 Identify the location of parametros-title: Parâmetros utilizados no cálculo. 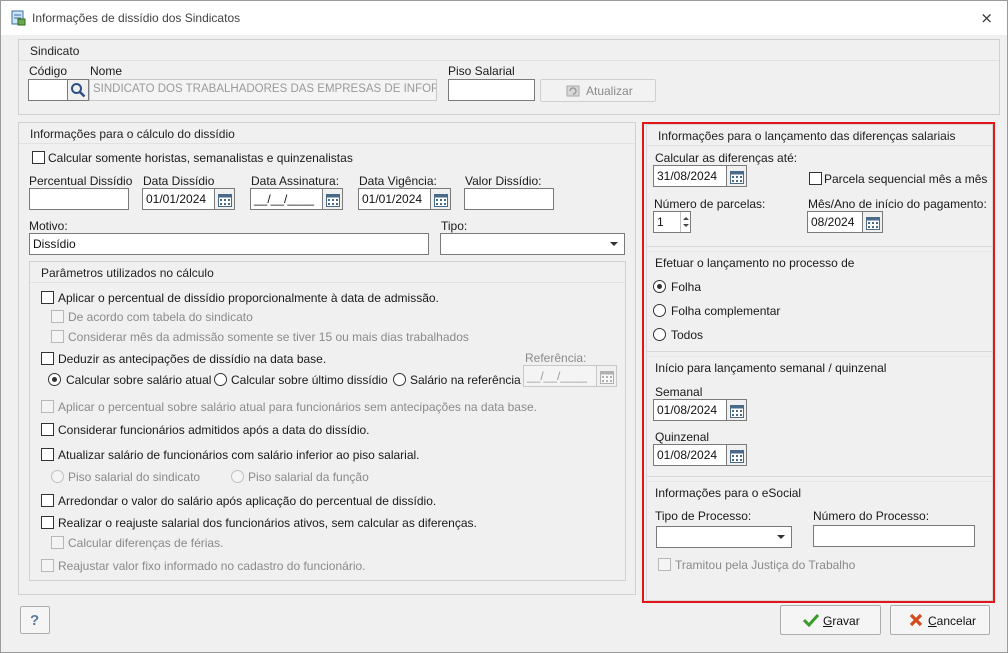
(327, 272).